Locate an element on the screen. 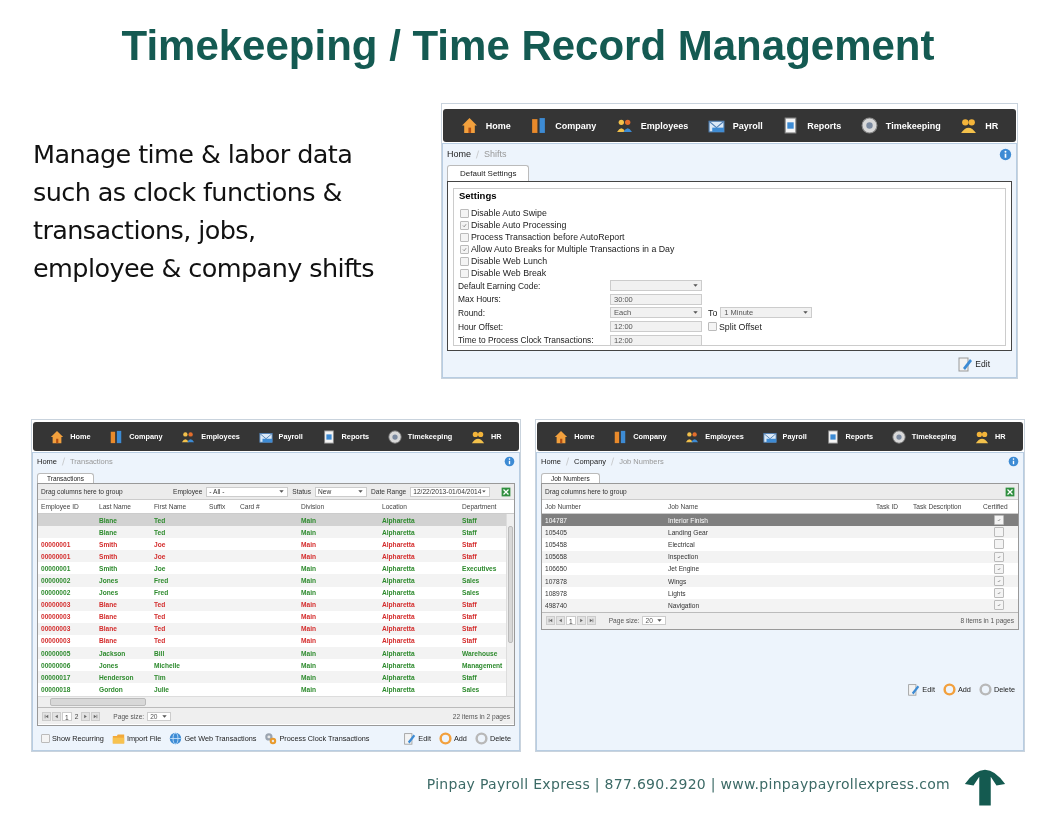  gear-icon is located at coordinates (271, 738).